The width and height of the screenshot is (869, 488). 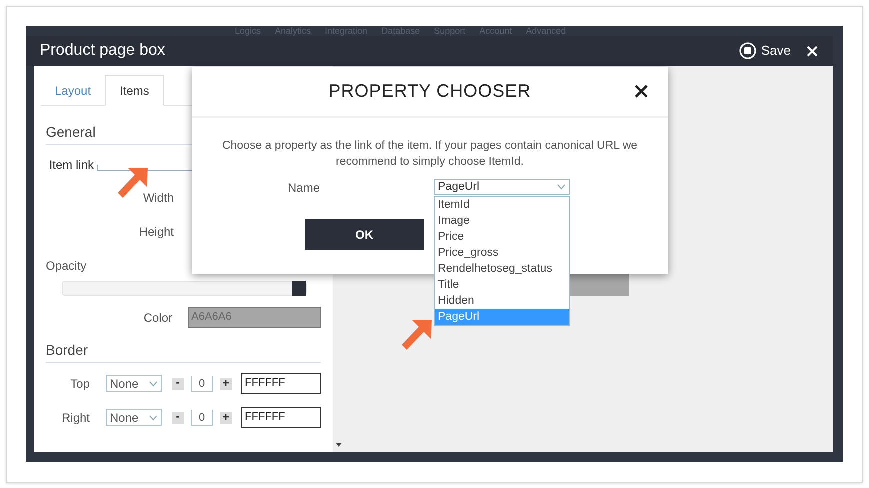 I want to click on dropdown-option: ItemId, so click(x=502, y=205).